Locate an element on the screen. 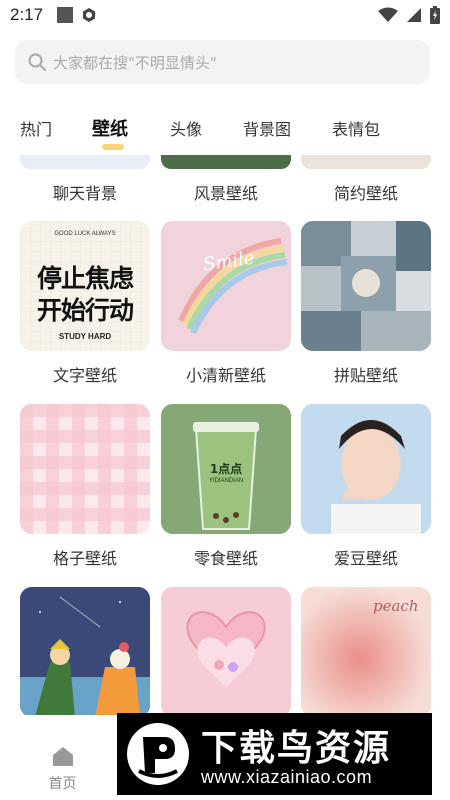  category-label: 聊天背景 is located at coordinates (85, 192).